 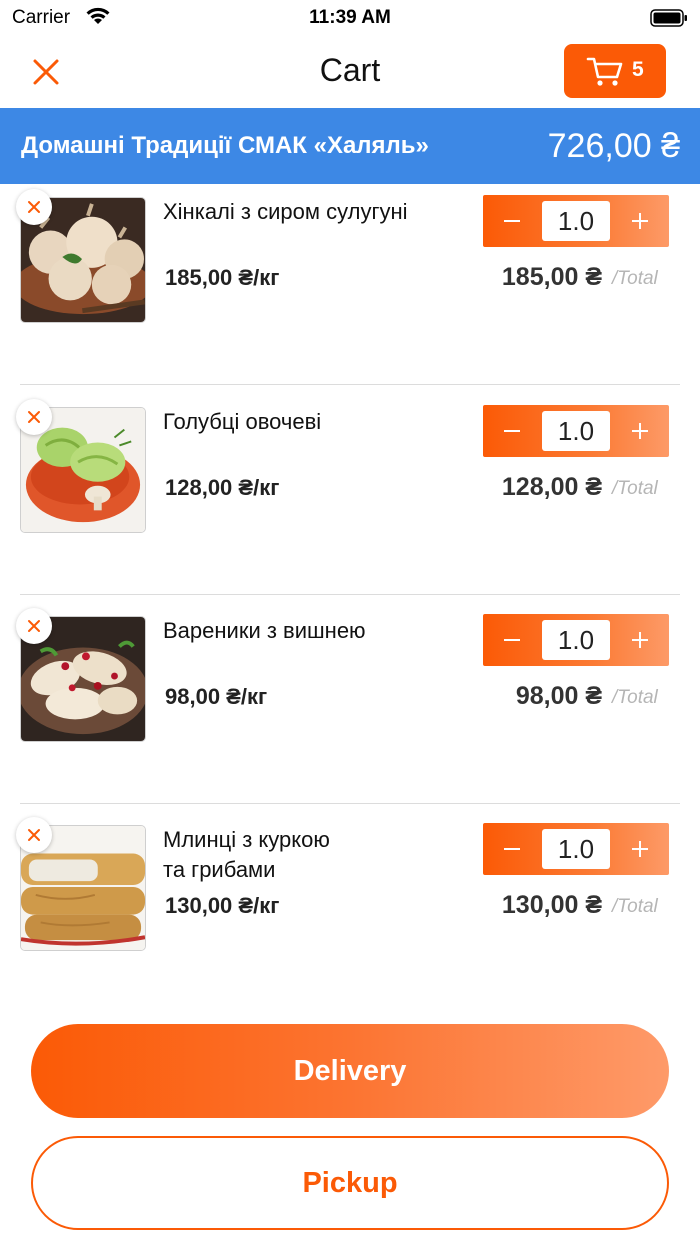 I want to click on item-total: 128,00 ₴, so click(x=551, y=487).